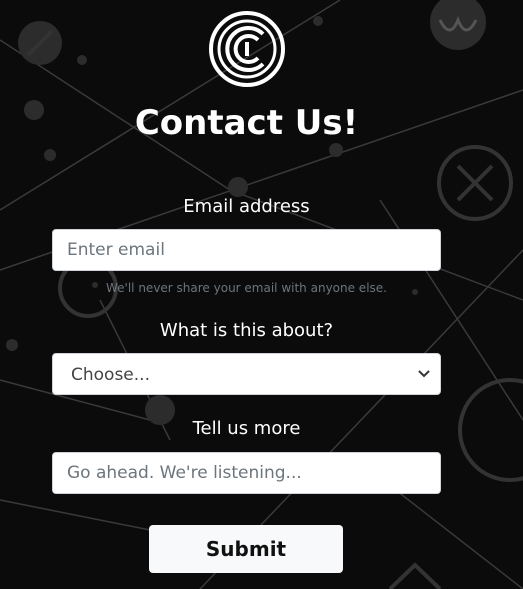  I want to click on submit-button: Submit, so click(246, 549).